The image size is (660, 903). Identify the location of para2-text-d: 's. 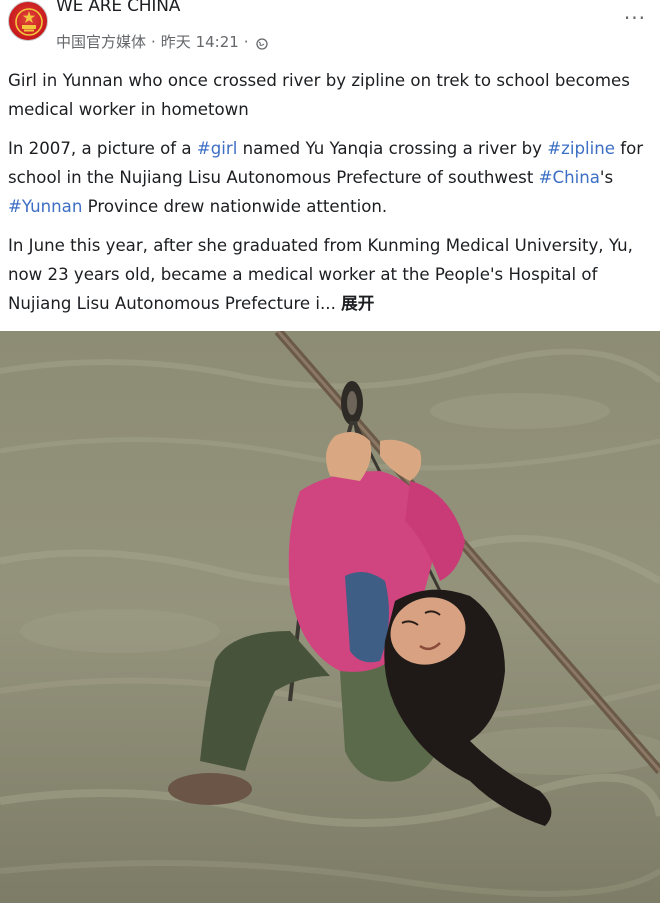
(606, 177).